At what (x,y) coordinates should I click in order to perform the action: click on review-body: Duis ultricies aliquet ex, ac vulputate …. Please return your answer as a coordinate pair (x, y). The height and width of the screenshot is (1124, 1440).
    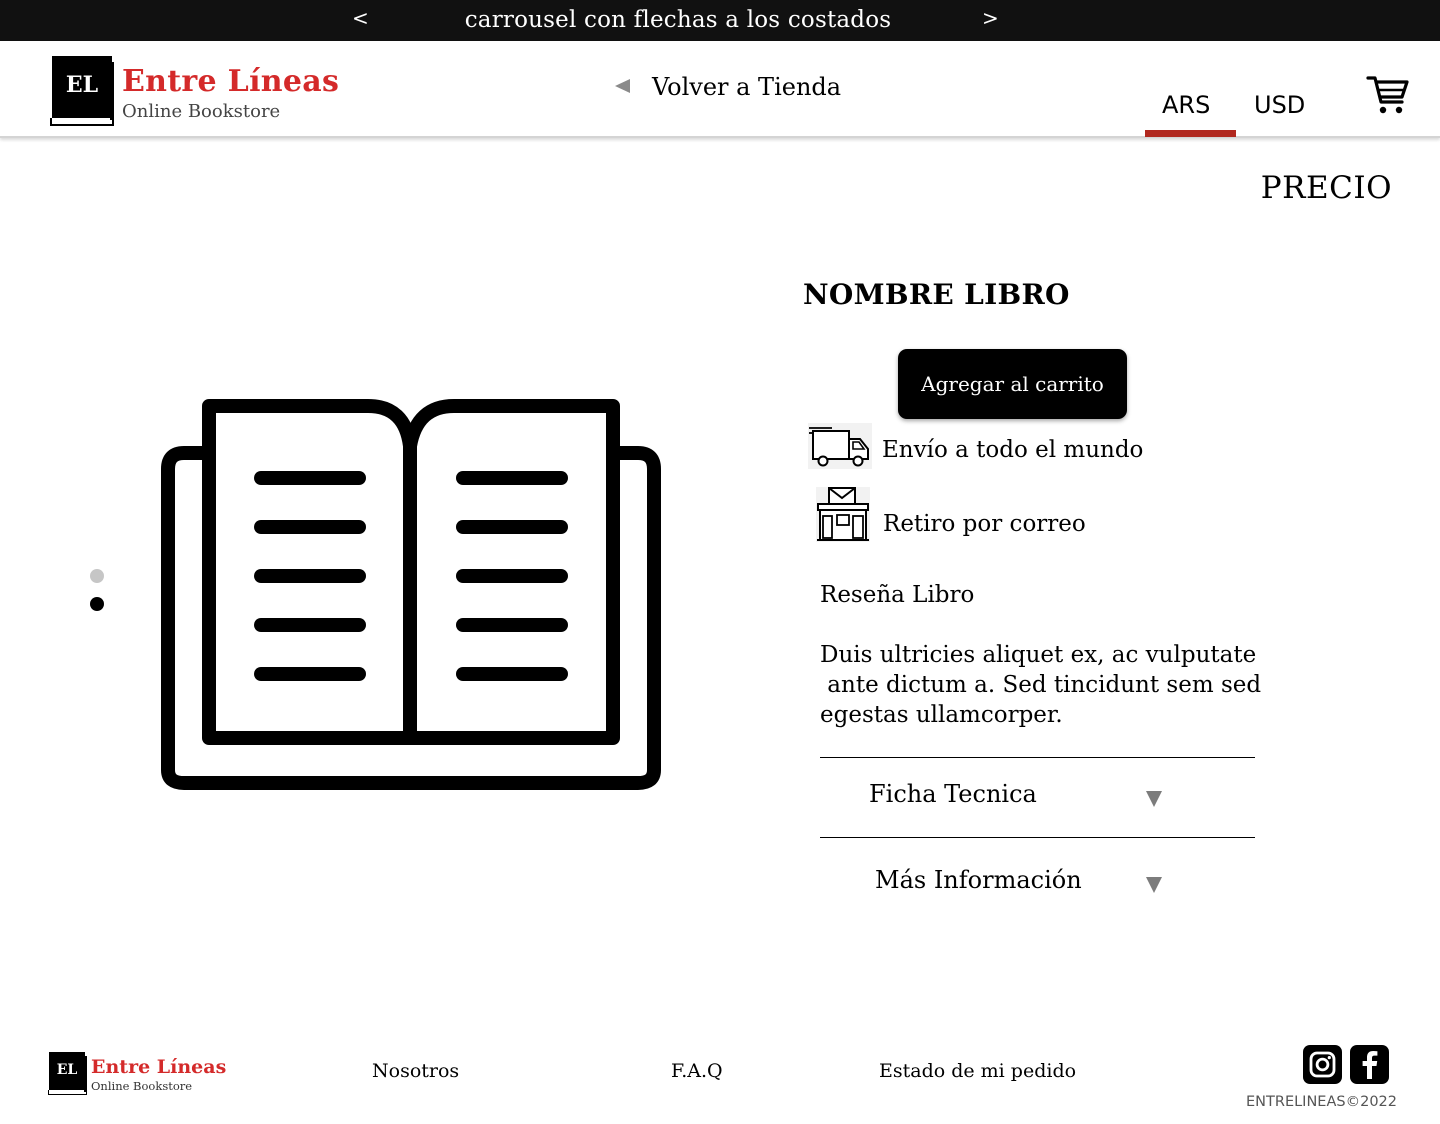
    Looking at the image, I should click on (1041, 685).